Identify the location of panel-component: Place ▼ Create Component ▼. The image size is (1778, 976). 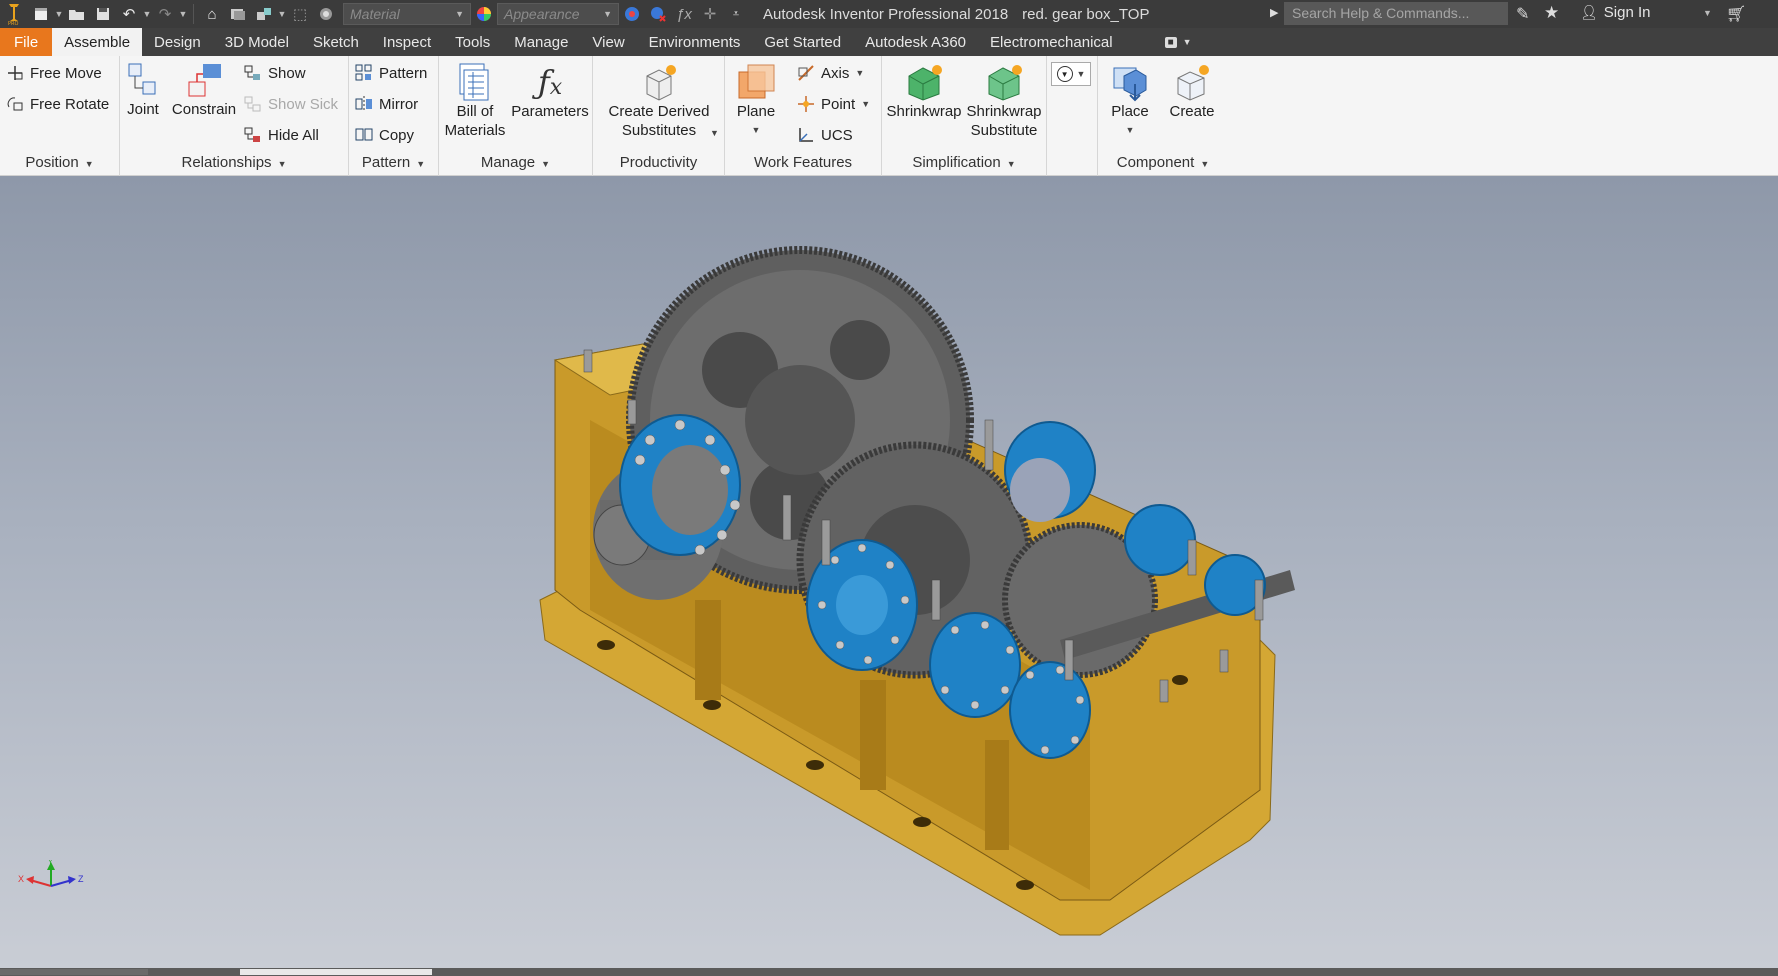
(1163, 116).